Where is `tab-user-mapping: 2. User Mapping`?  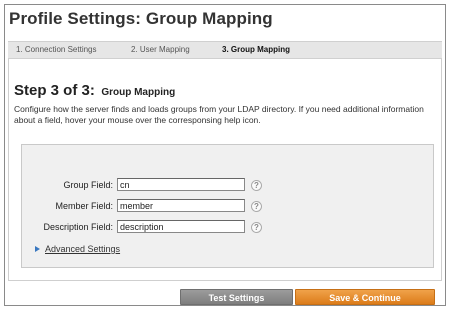
tab-user-mapping: 2. User Mapping is located at coordinates (160, 49).